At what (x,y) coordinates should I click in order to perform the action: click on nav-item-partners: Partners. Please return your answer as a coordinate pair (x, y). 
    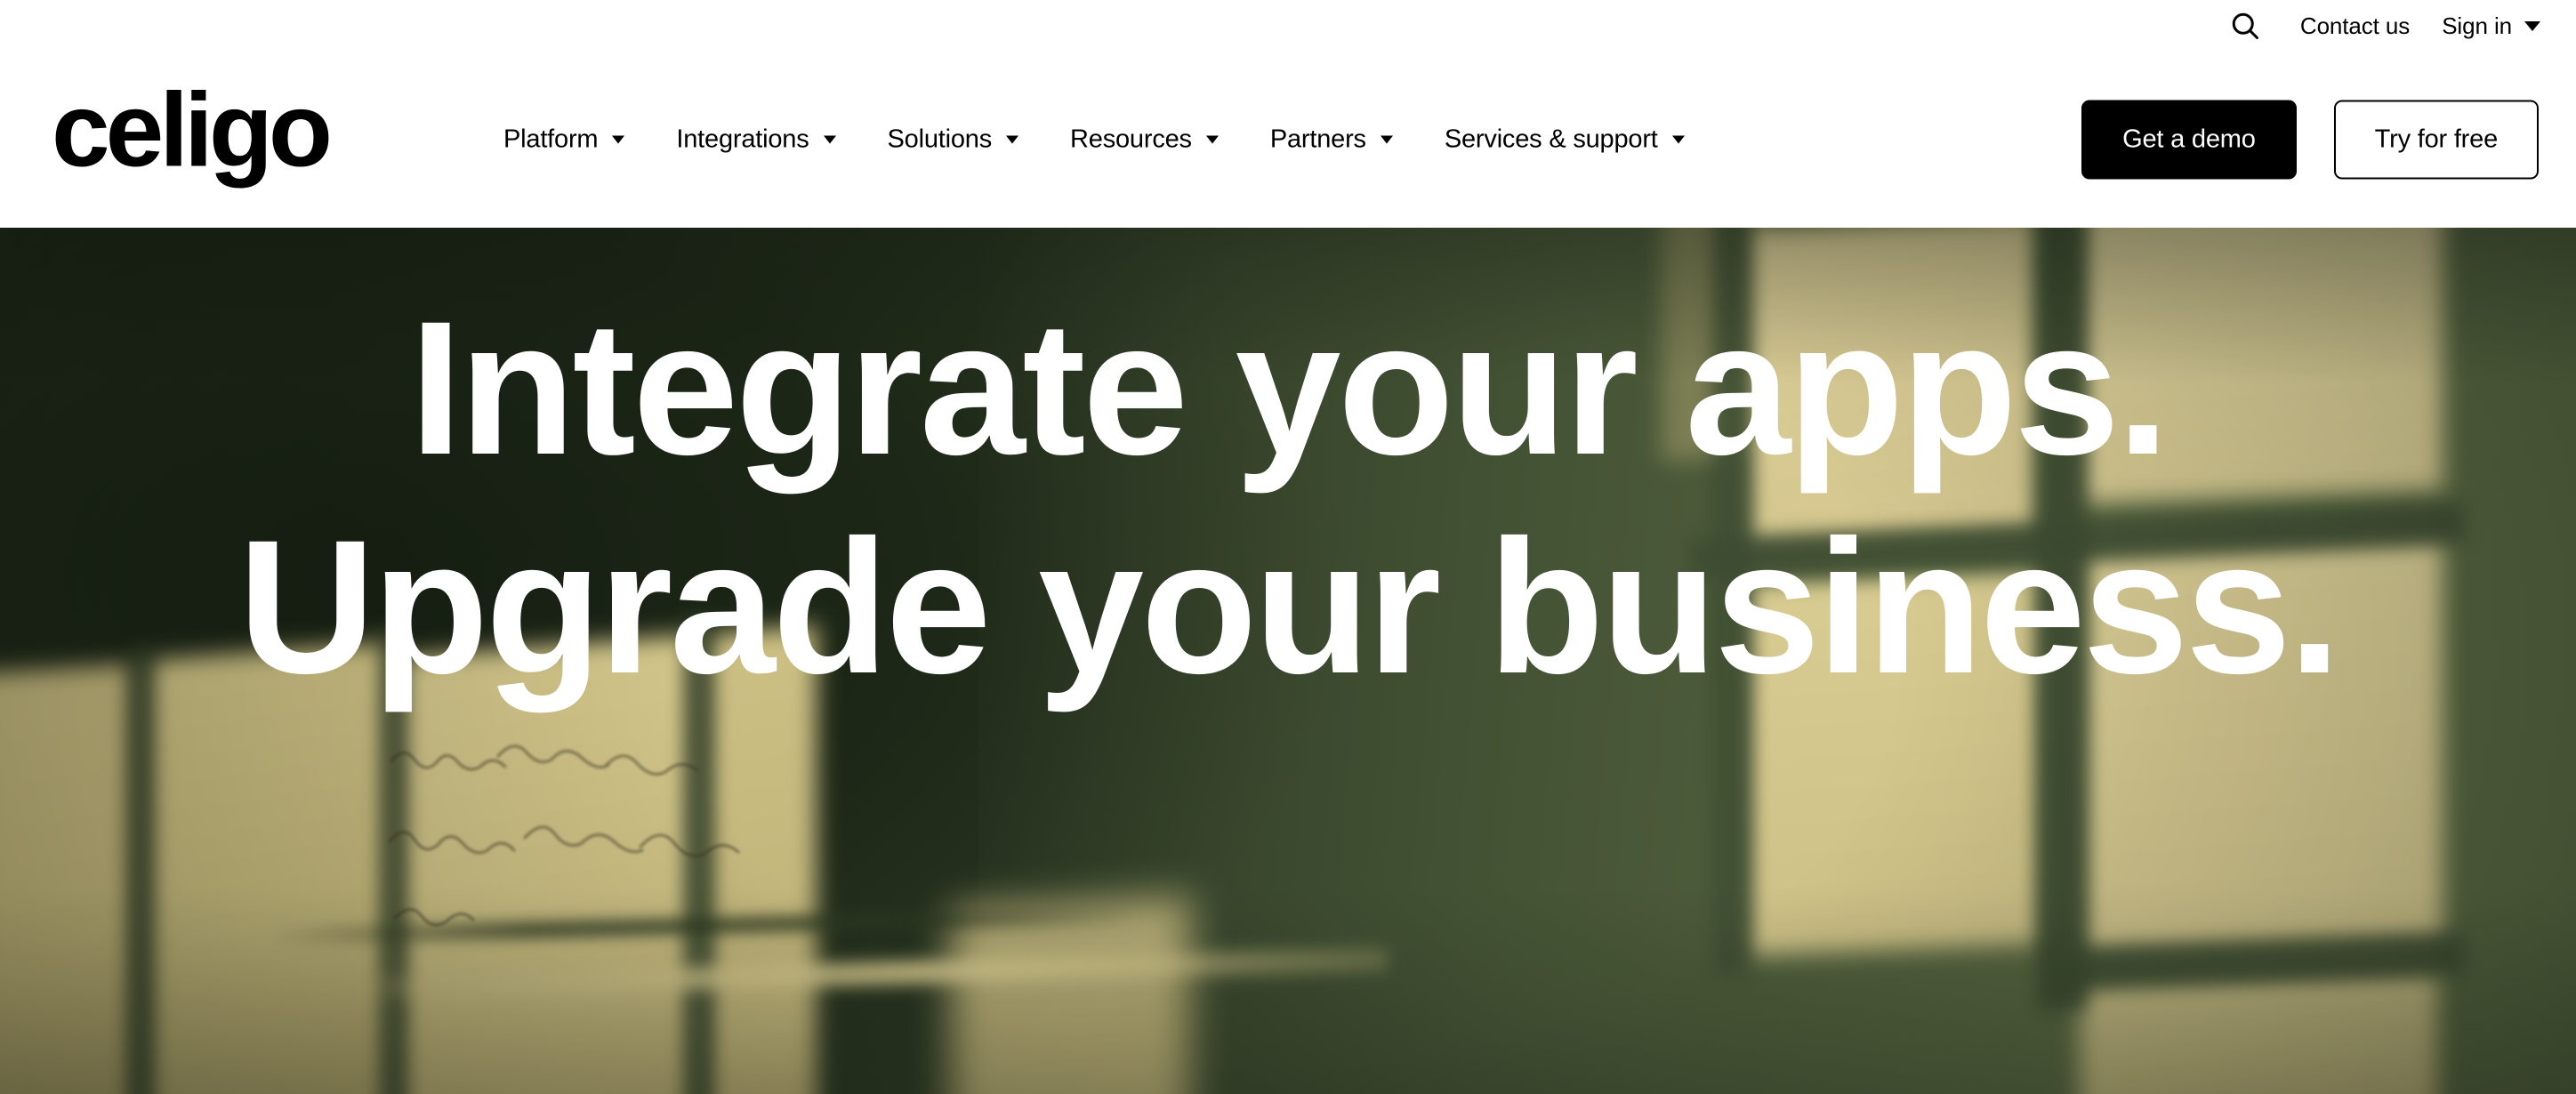
    Looking at the image, I should click on (1331, 140).